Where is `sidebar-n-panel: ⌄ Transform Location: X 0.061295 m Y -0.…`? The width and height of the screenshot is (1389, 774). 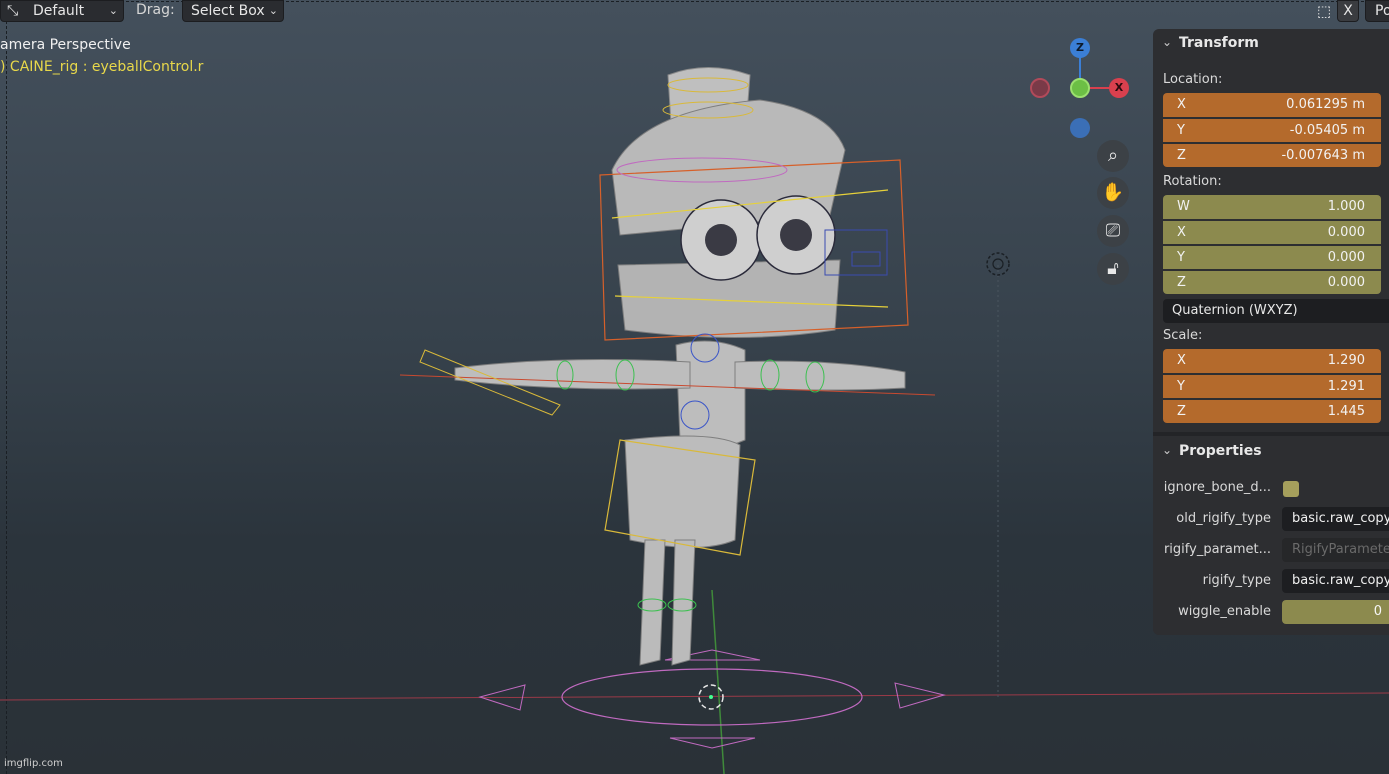
sidebar-n-panel: ⌄ Transform Location: X 0.061295 m Y -0.… is located at coordinates (1271, 332).